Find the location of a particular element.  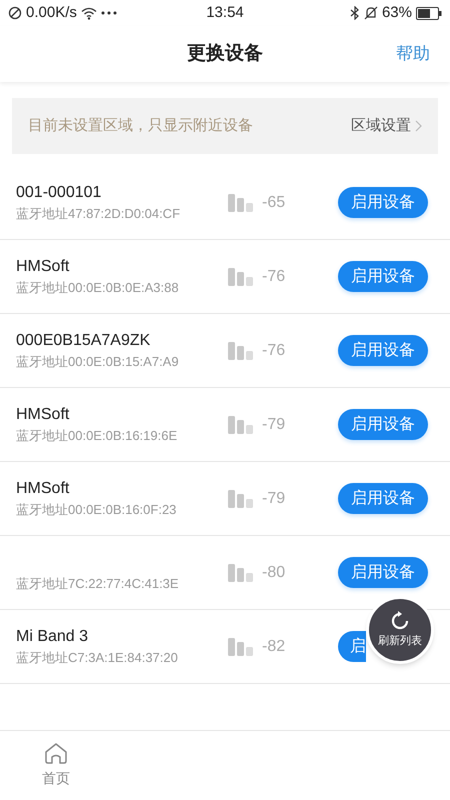

home-icon is located at coordinates (56, 753).